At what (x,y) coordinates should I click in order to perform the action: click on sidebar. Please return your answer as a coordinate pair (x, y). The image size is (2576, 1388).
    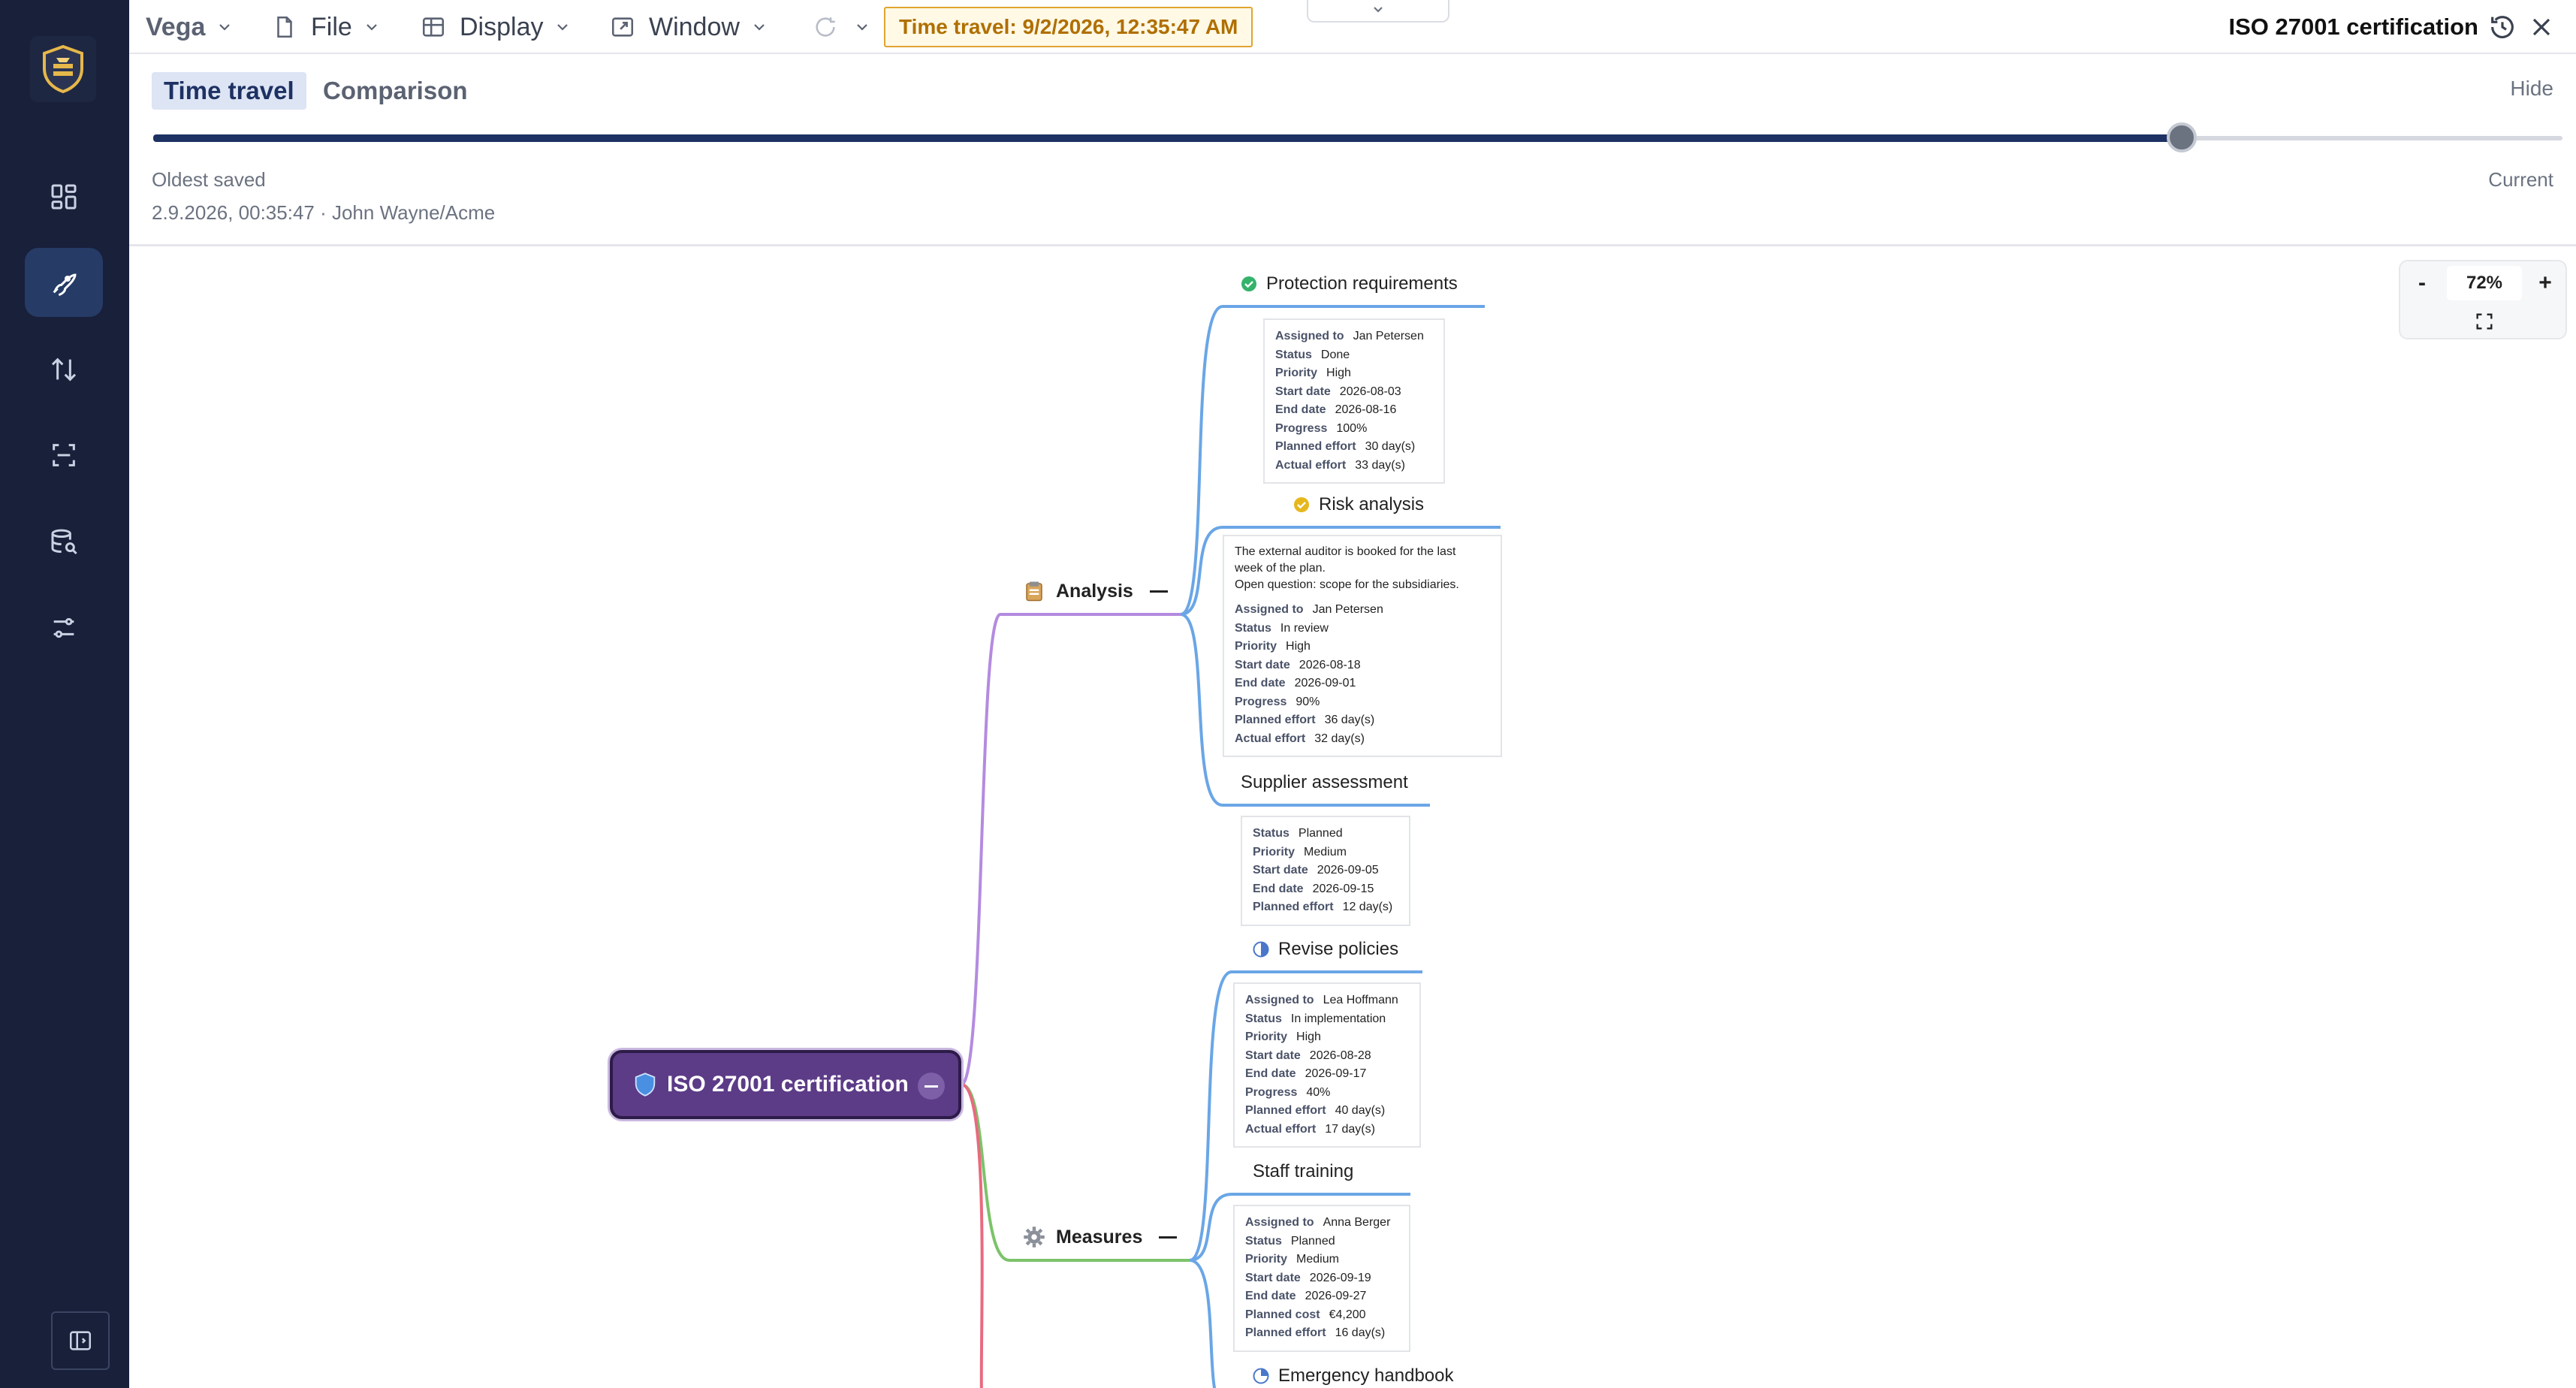
    Looking at the image, I should click on (64, 694).